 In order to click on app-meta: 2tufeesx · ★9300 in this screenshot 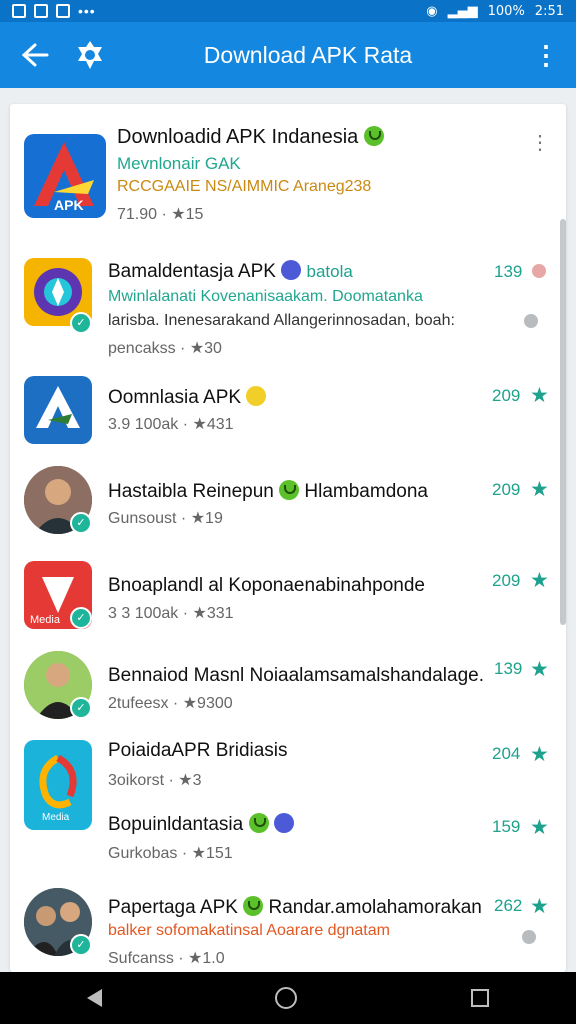, I will do `click(170, 703)`.